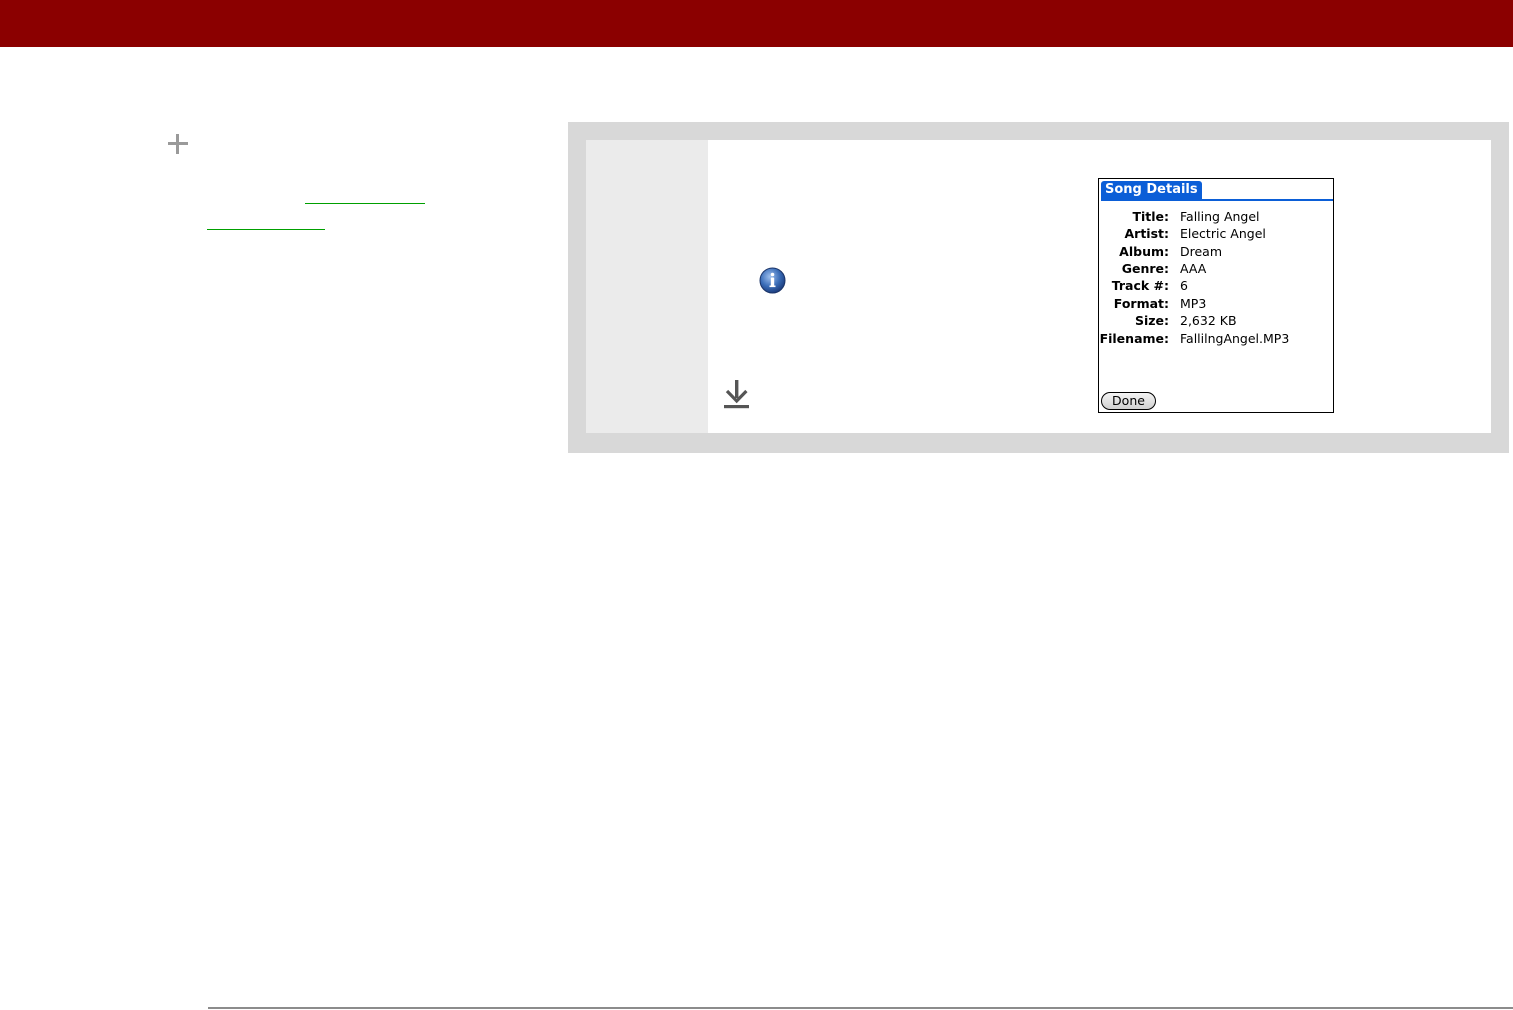 This screenshot has height=1010, width=1513. What do you see at coordinates (1193, 268) in the screenshot?
I see `detail-value: AAA` at bounding box center [1193, 268].